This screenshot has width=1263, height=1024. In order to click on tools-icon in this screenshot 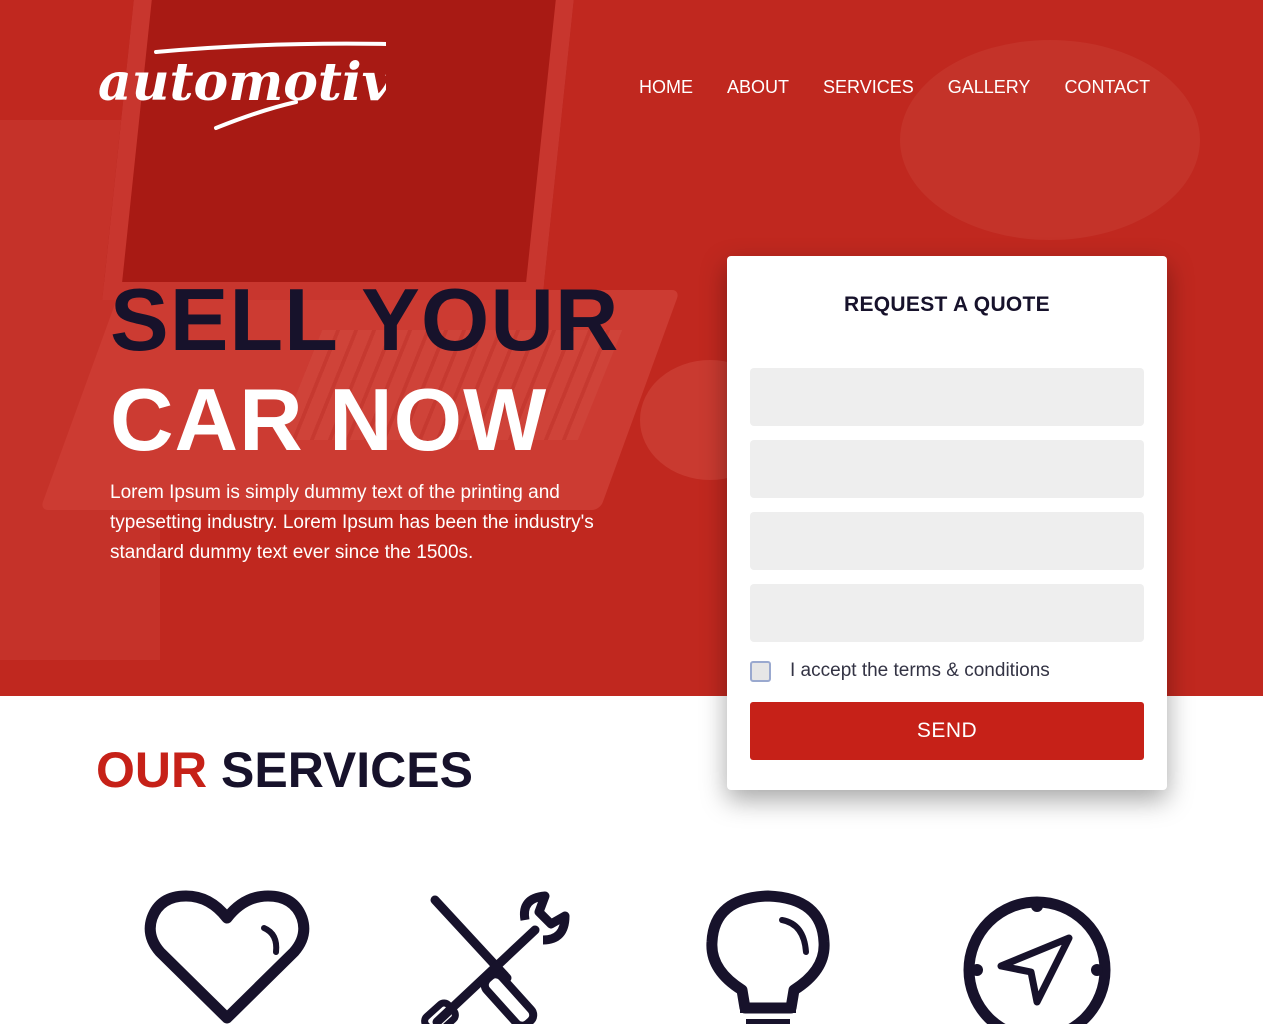, I will do `click(500, 957)`.